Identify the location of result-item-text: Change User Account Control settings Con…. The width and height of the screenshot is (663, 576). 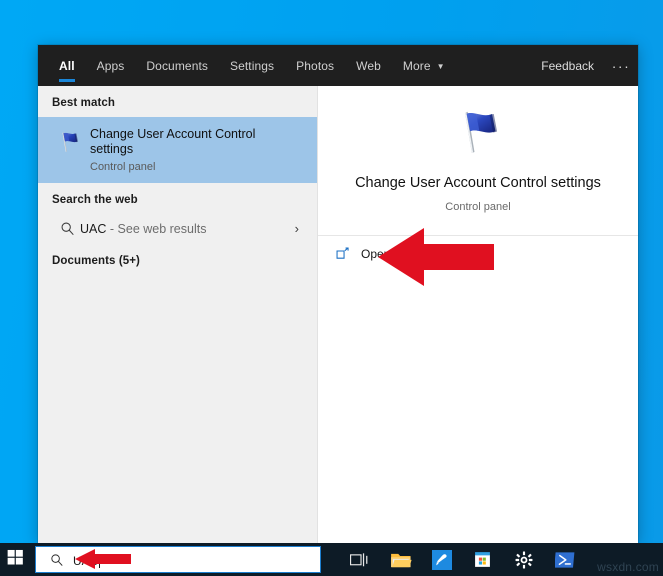
(182, 149).